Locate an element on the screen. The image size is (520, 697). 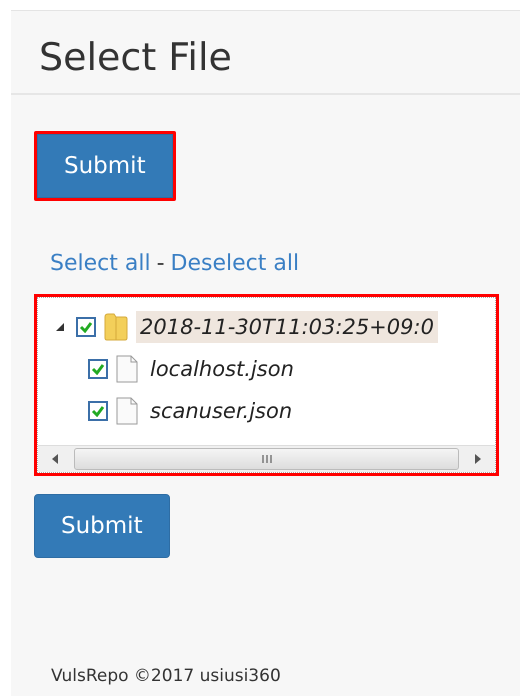
footer-text: VulsRepo ©2017 usiusi360 is located at coordinates (166, 676).